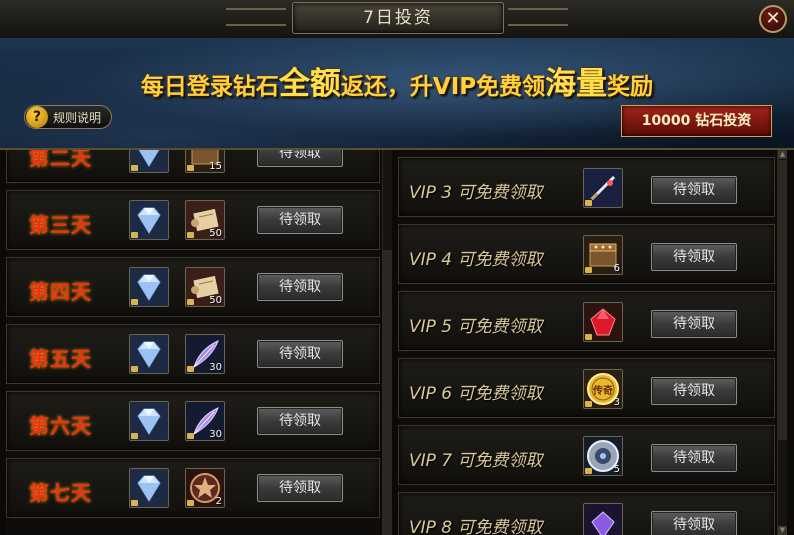 Image resolution: width=794 pixels, height=535 pixels. I want to click on right-scrollbar: ▲ ▼, so click(782, 342).